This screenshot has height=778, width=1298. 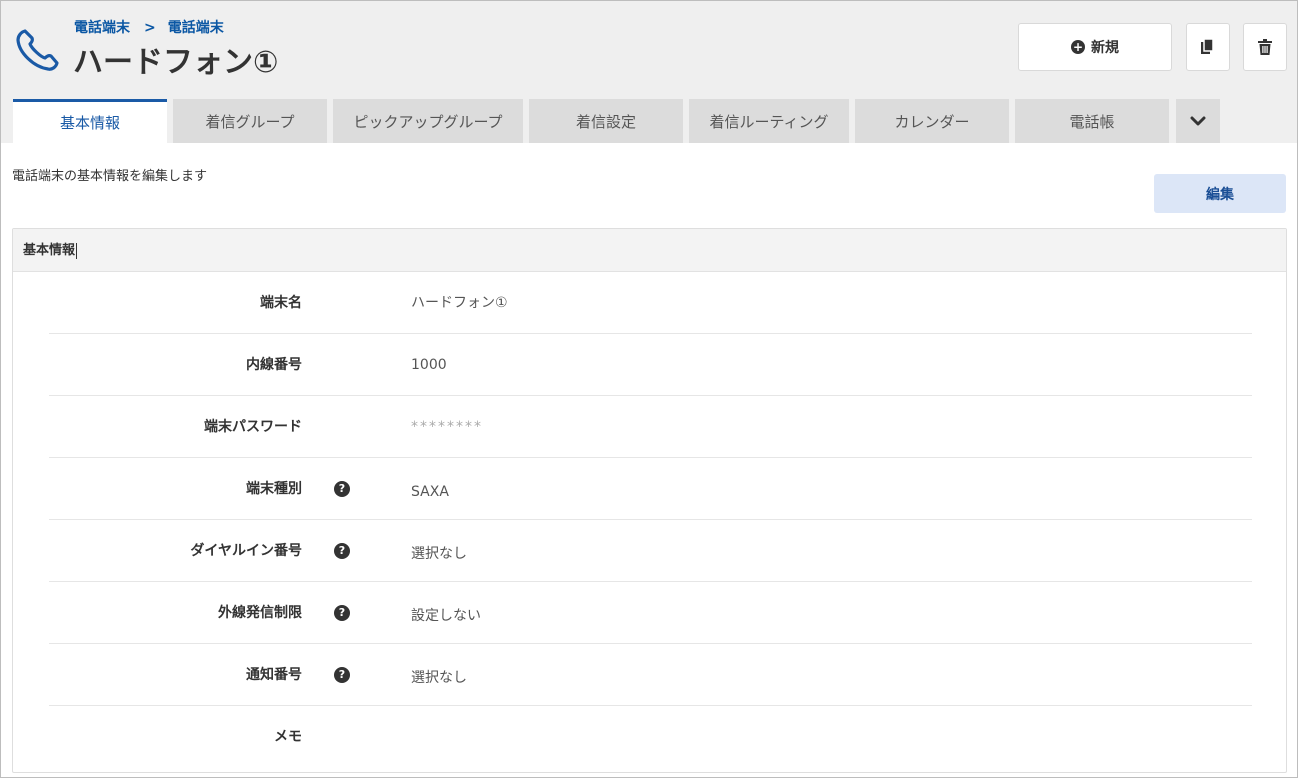 What do you see at coordinates (650, 737) in the screenshot?
I see `field-row-memo: メモ` at bounding box center [650, 737].